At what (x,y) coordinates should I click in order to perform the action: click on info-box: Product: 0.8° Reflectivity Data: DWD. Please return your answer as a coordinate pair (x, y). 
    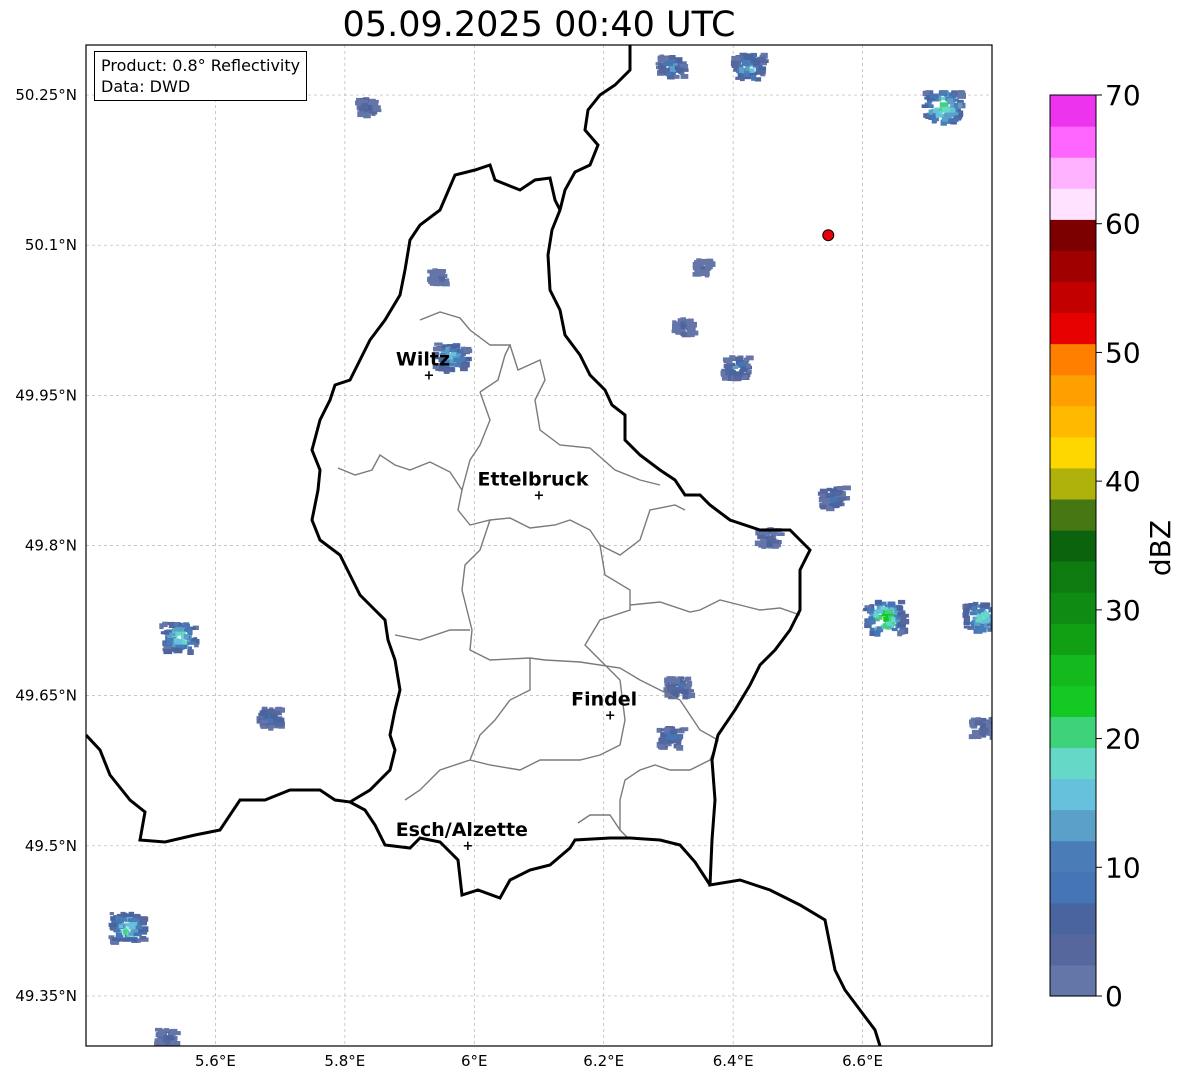
    Looking at the image, I should click on (201, 76).